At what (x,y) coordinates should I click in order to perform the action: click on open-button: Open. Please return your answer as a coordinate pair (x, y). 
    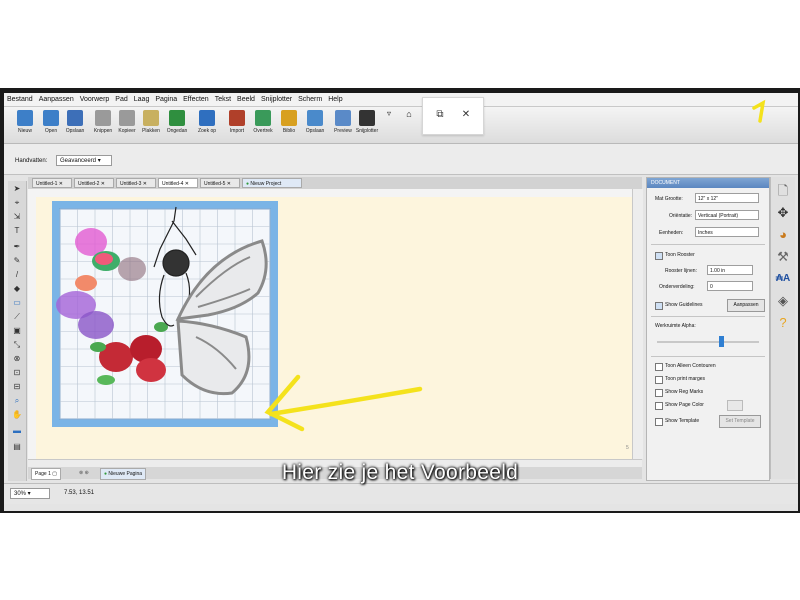
    Looking at the image, I should click on (51, 125).